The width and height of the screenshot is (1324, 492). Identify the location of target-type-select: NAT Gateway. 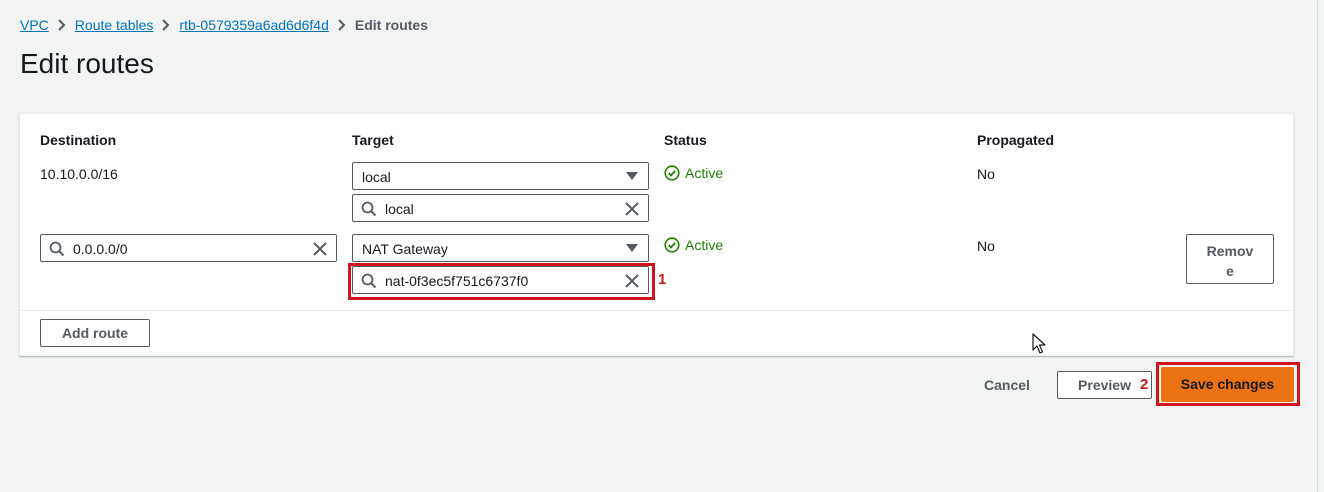
(500, 248).